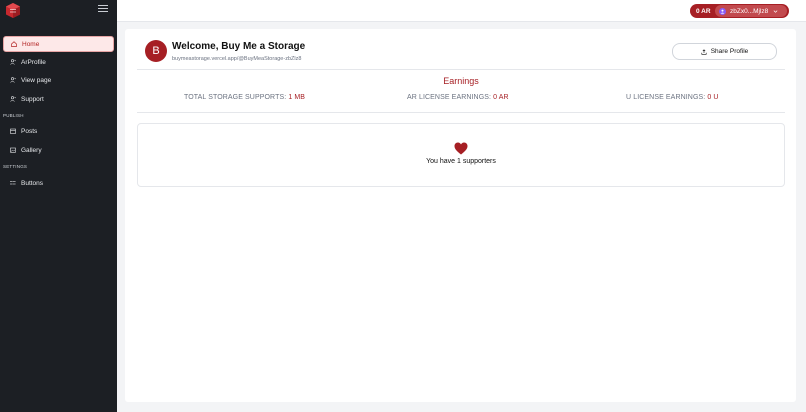  What do you see at coordinates (13, 131) in the screenshot?
I see `calendar-icon` at bounding box center [13, 131].